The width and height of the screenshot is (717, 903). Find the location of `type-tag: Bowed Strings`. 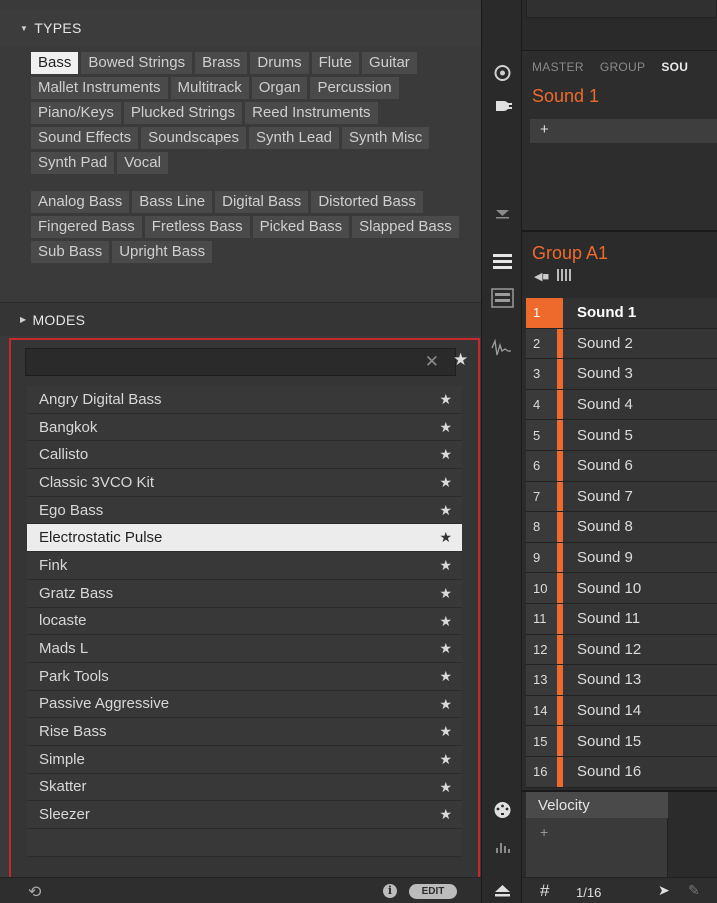

type-tag: Bowed Strings is located at coordinates (137, 63).